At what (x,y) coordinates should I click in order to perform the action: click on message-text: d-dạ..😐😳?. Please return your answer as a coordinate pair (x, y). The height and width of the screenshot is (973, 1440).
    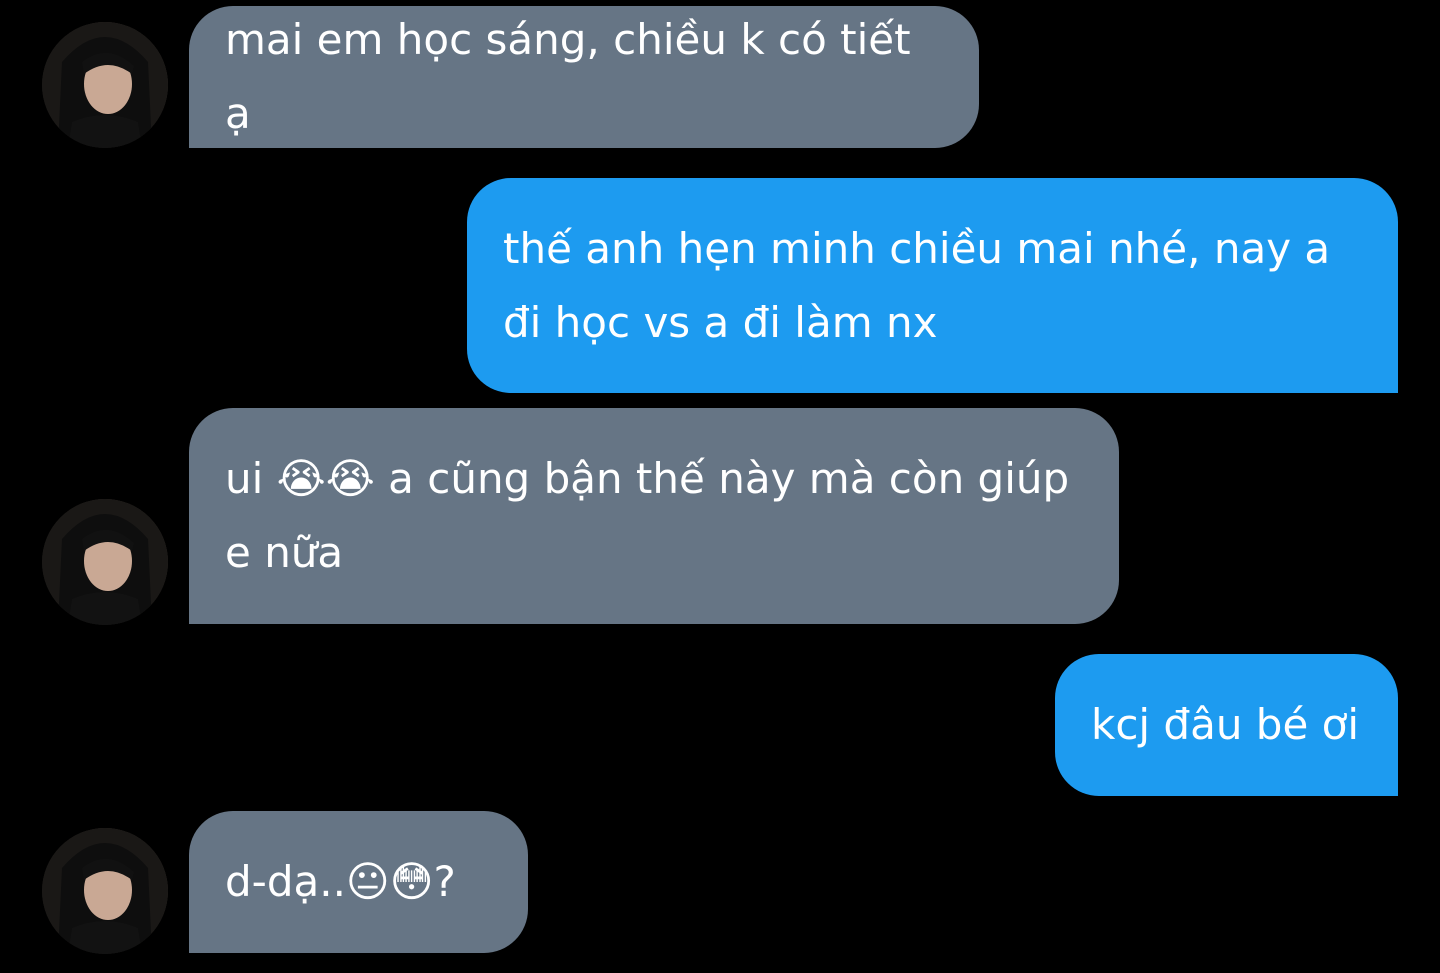
    Looking at the image, I should click on (340, 881).